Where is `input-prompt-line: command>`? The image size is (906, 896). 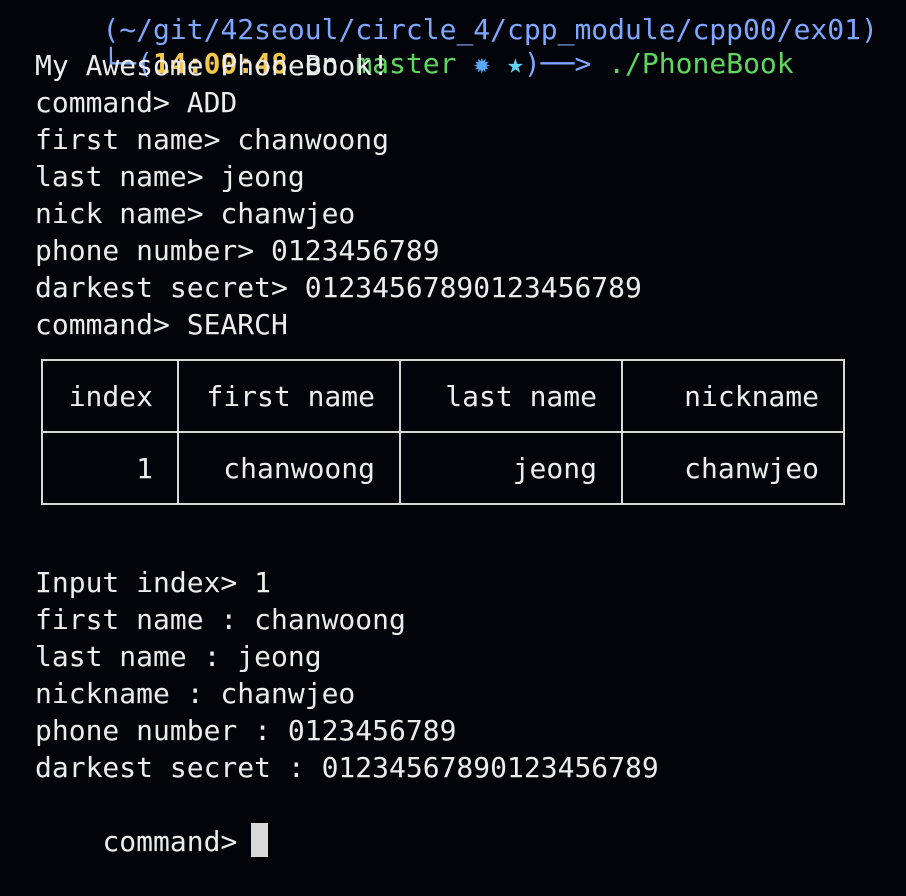
input-prompt-line: command> is located at coordinates (152, 822).